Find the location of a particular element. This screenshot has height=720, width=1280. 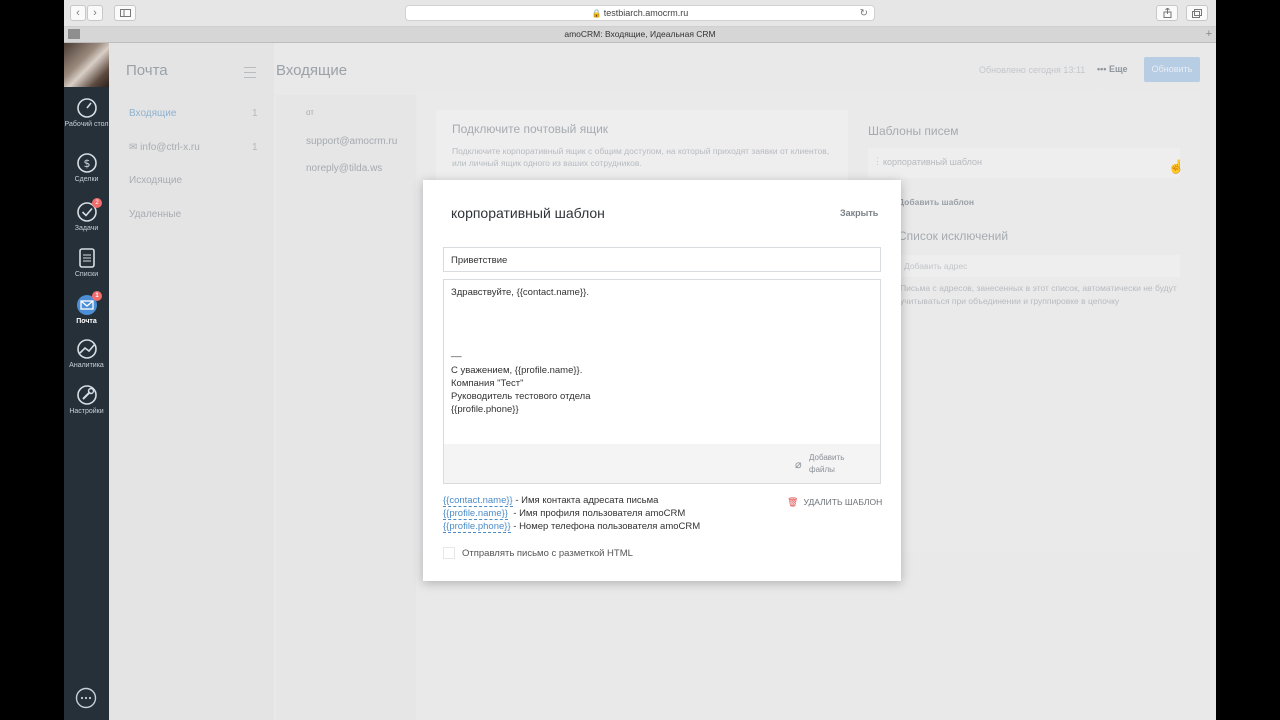

subject-input: Приветствие is located at coordinates (662, 259).